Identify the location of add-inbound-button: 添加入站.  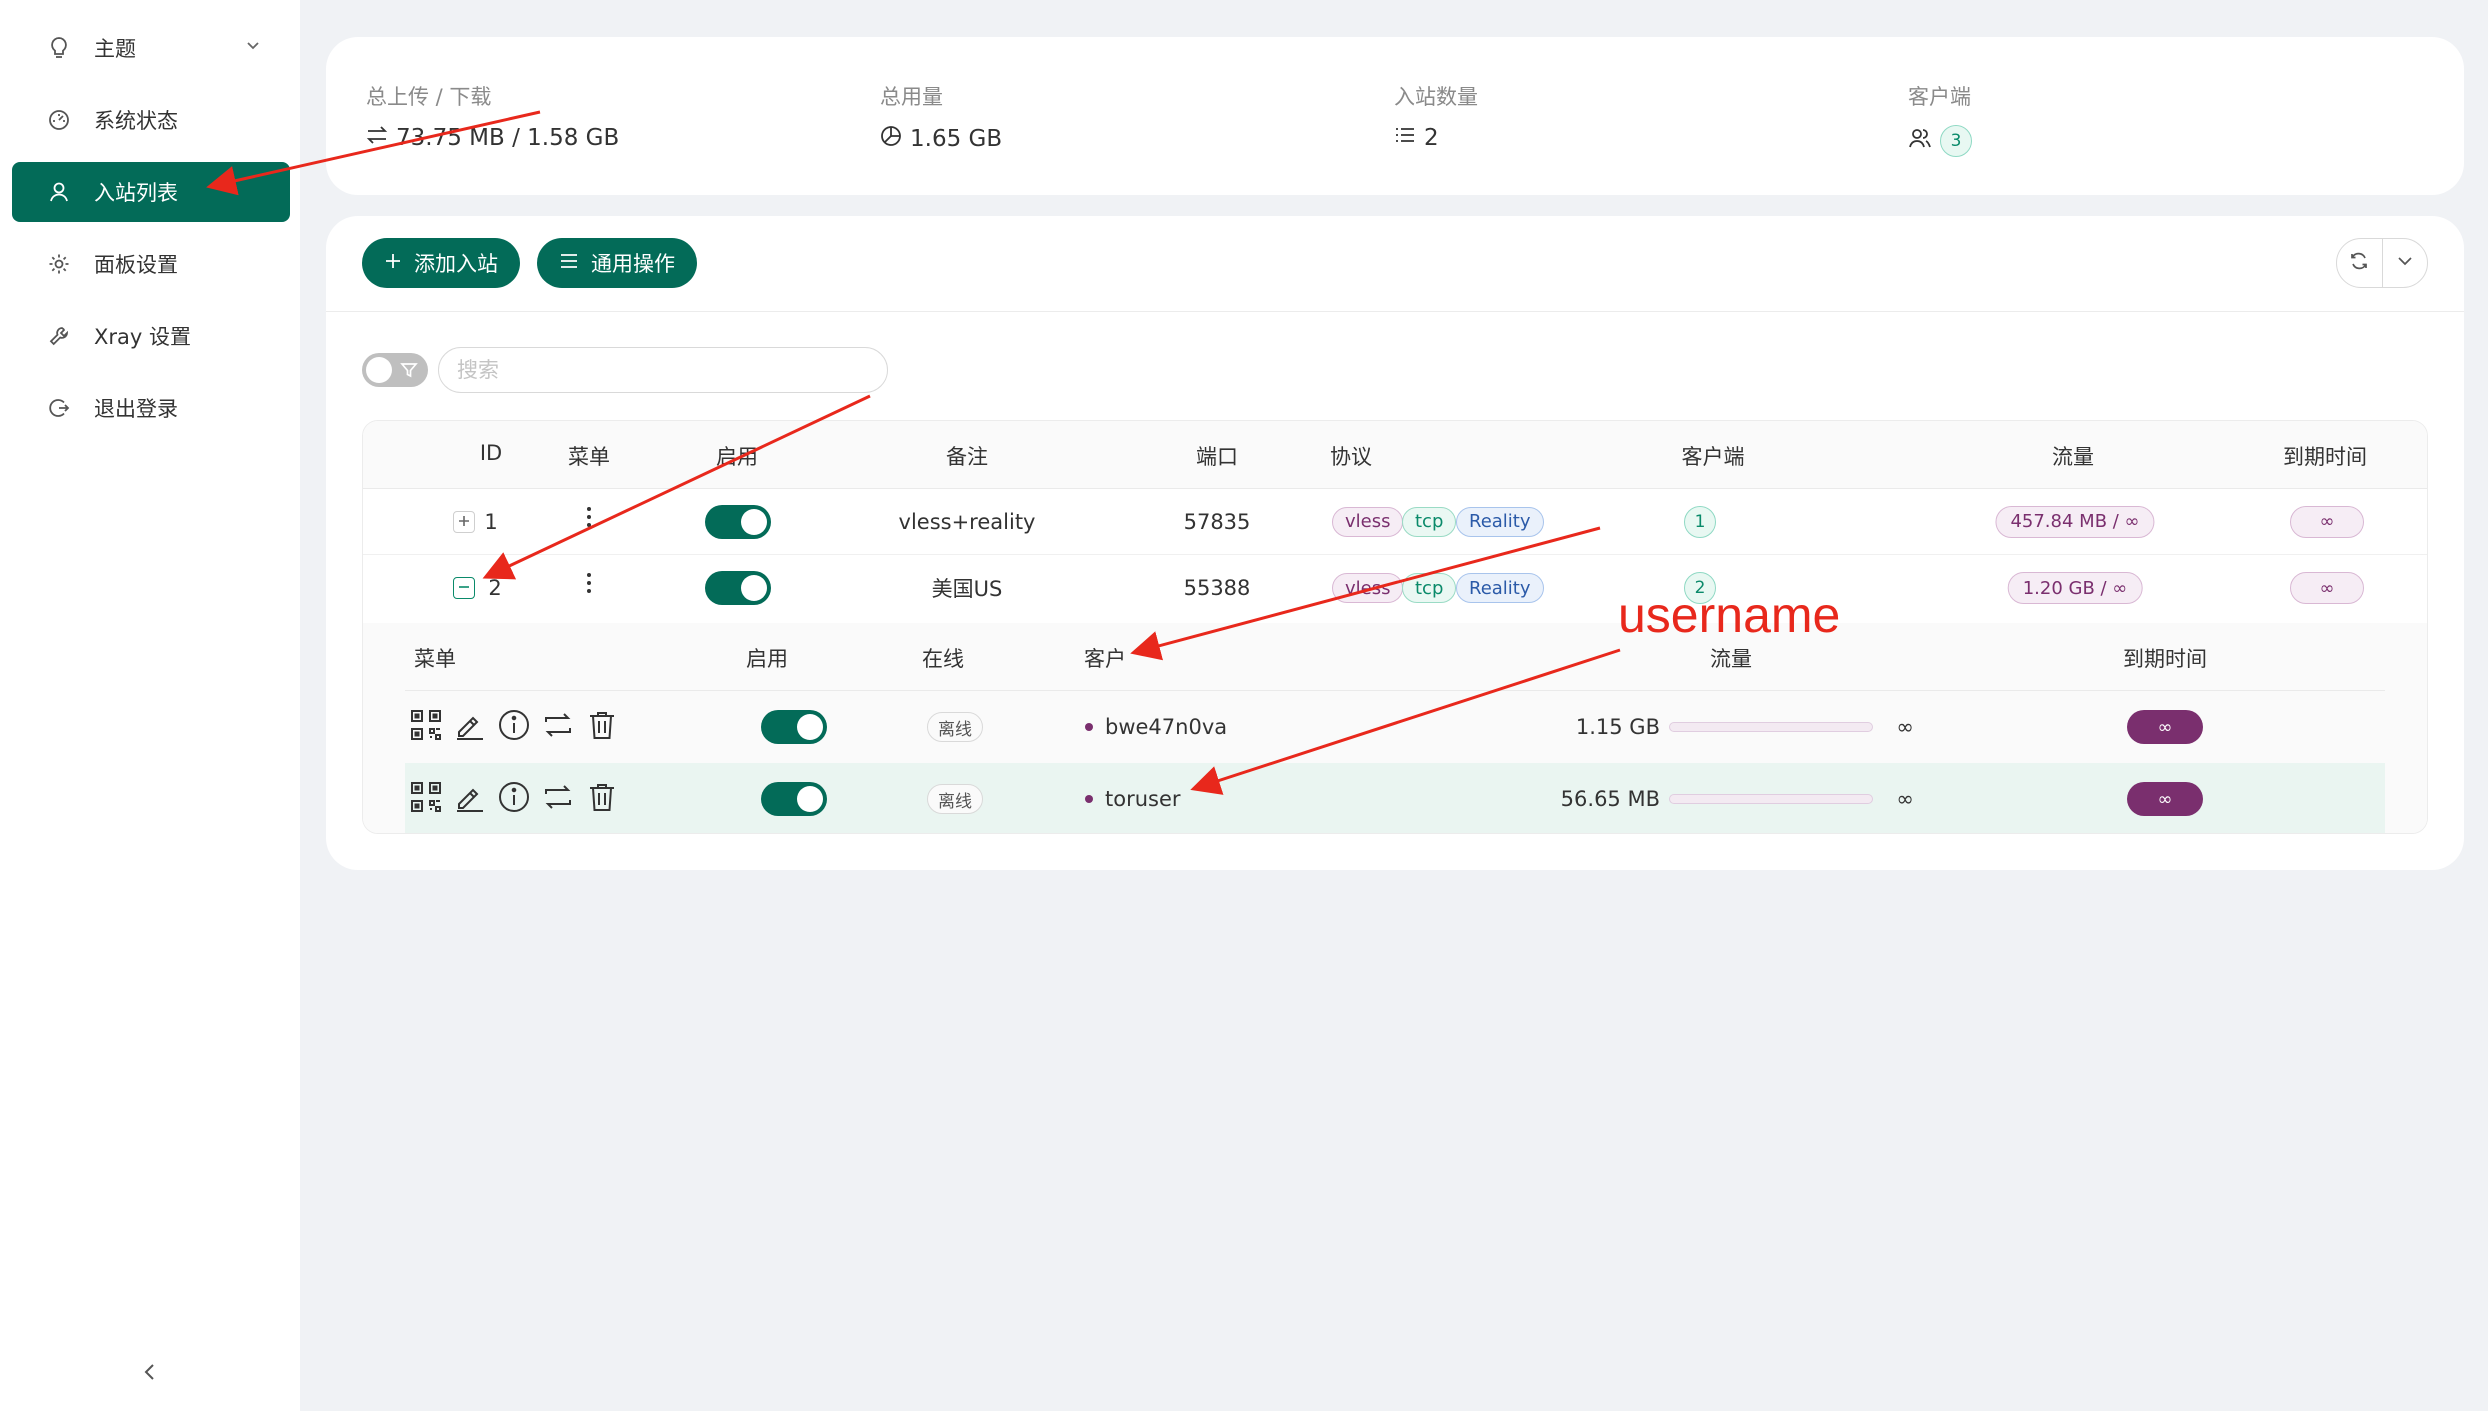
(441, 263).